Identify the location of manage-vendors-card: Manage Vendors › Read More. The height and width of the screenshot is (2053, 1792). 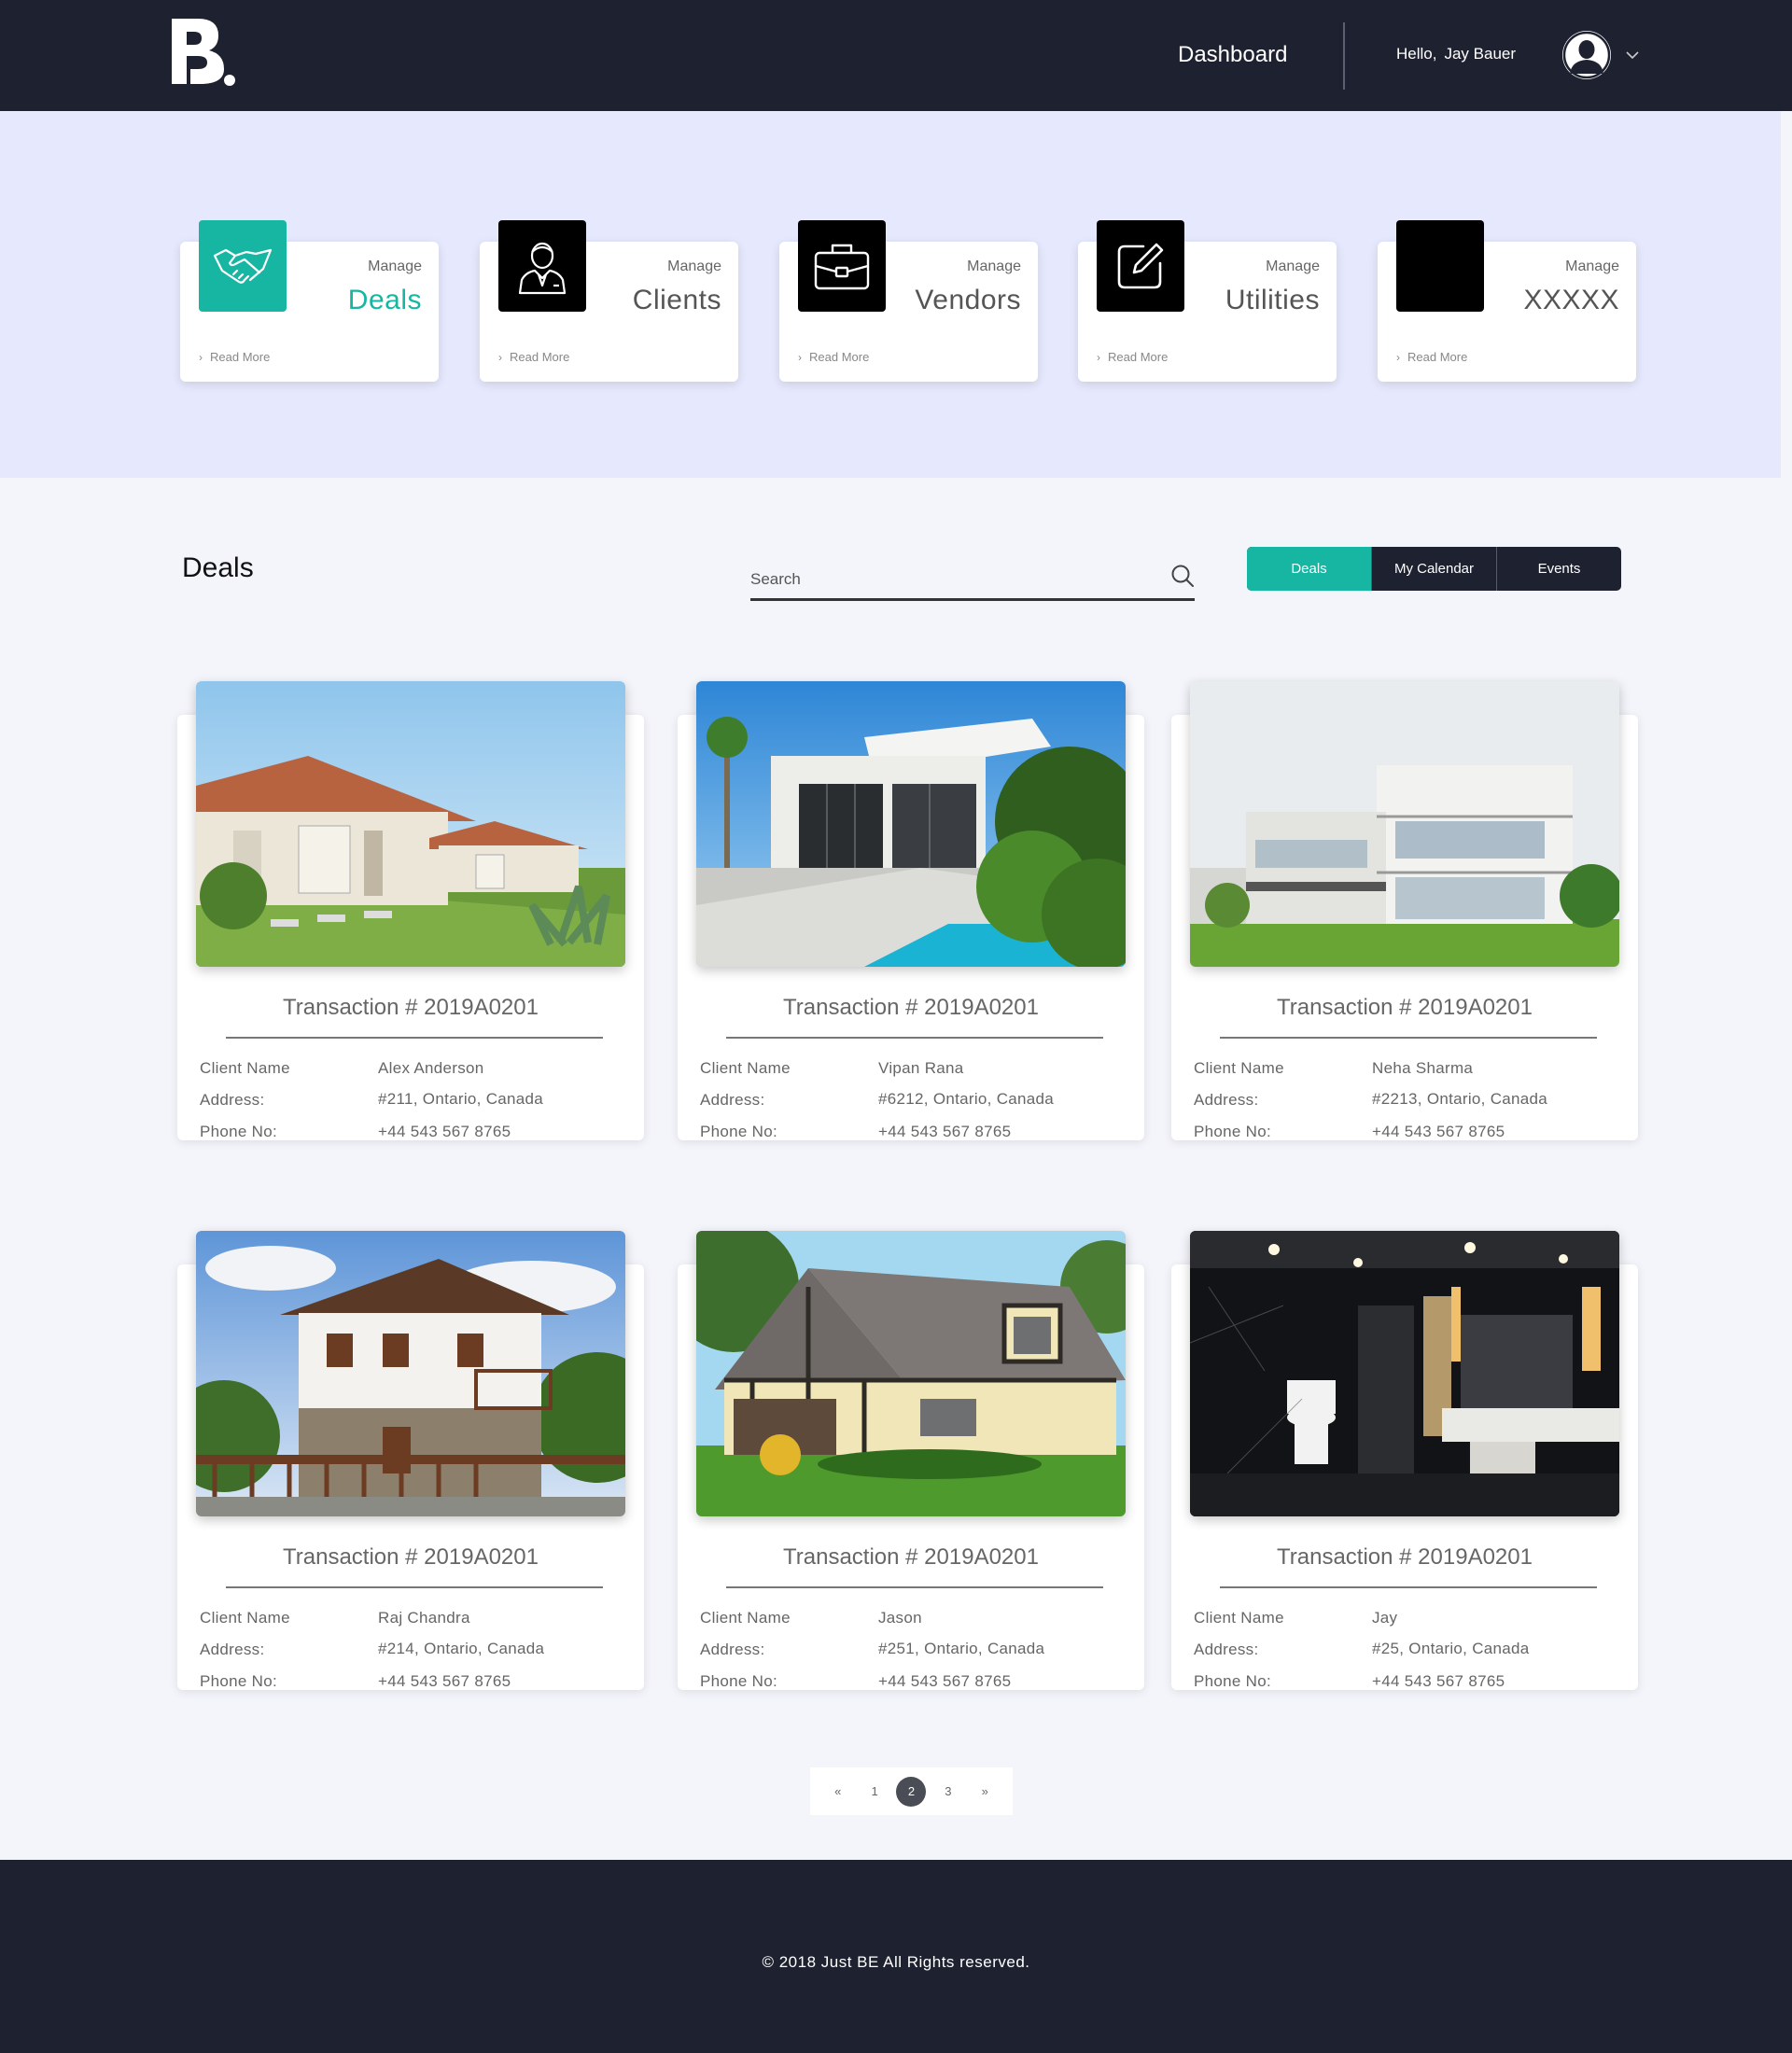
(908, 301).